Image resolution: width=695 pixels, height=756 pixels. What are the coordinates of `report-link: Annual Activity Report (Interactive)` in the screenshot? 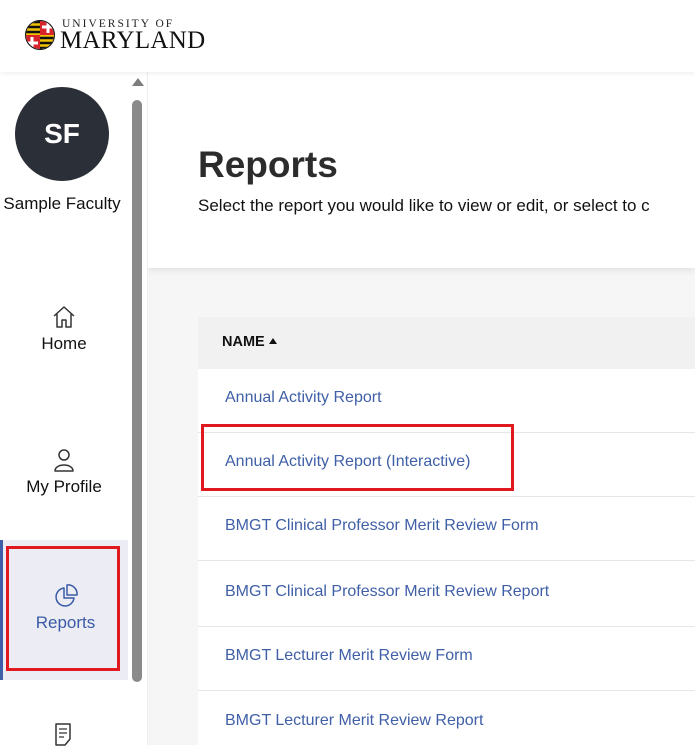 It's located at (347, 462).